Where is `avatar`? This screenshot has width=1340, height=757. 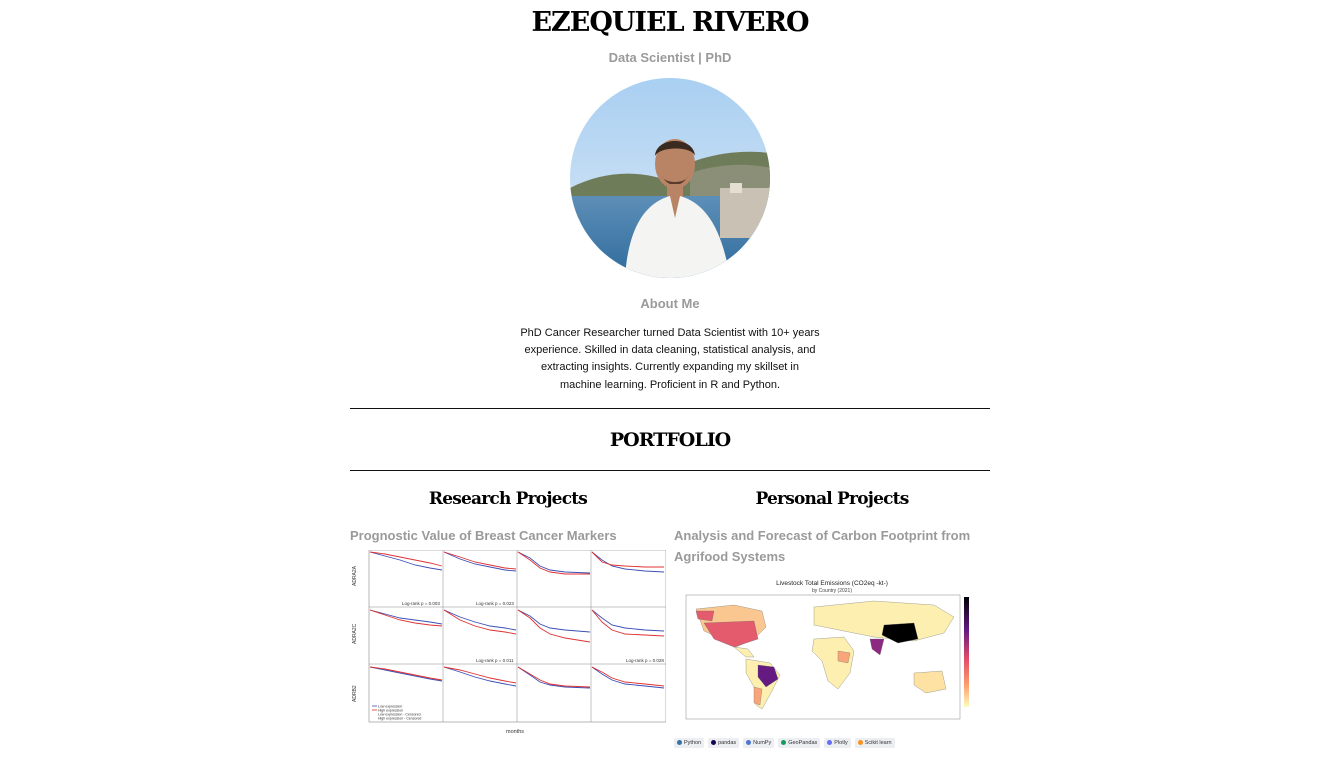
avatar is located at coordinates (670, 178).